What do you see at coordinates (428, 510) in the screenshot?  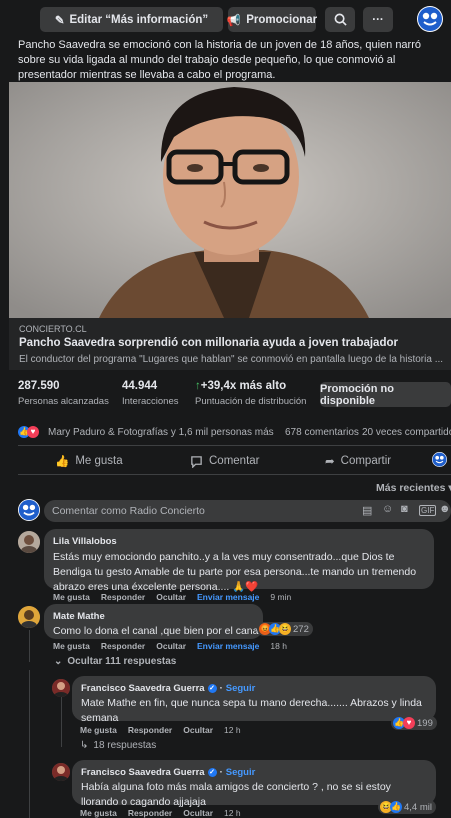 I see `gif-icon: GIF` at bounding box center [428, 510].